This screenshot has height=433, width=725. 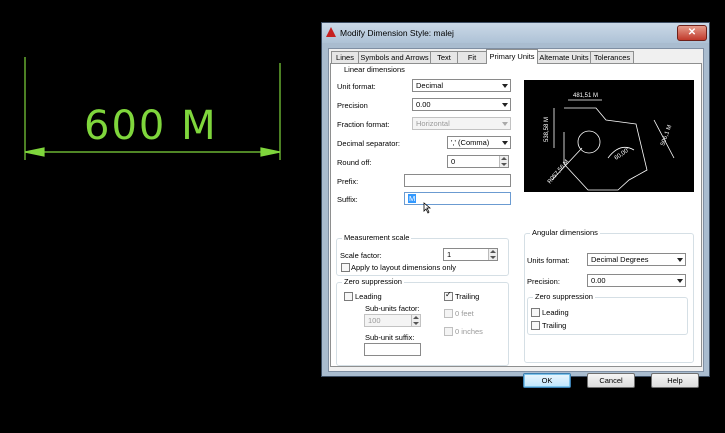 I want to click on preview-dim-text-angle: 60,00°, so click(x=623, y=153).